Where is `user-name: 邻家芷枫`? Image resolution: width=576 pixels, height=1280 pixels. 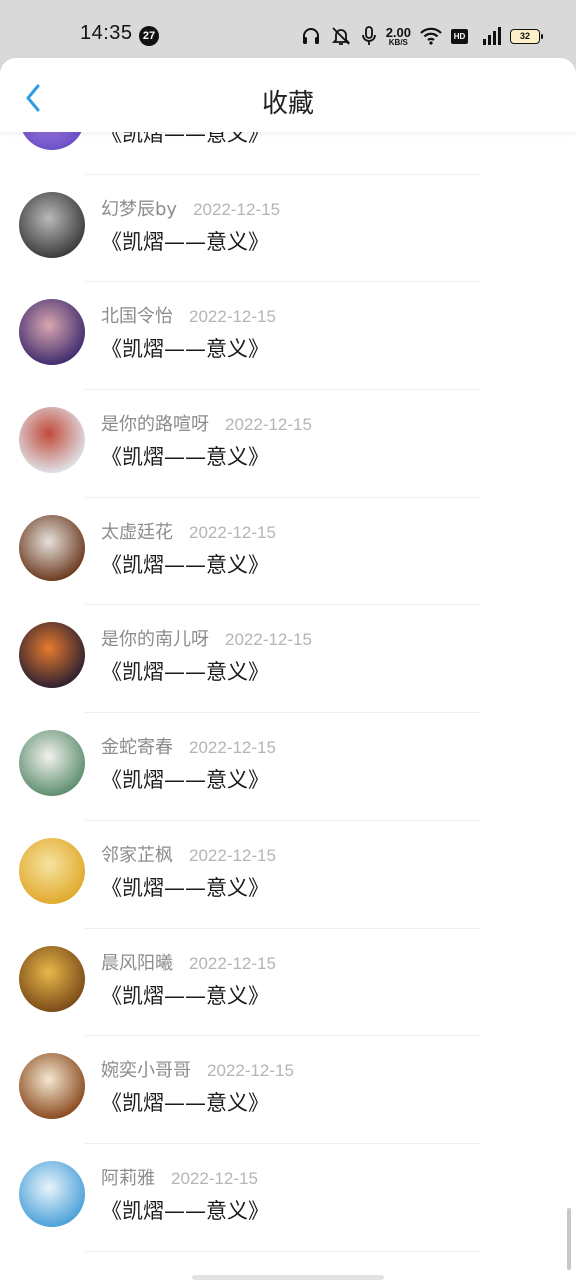
user-name: 邻家芷枫 is located at coordinates (137, 854).